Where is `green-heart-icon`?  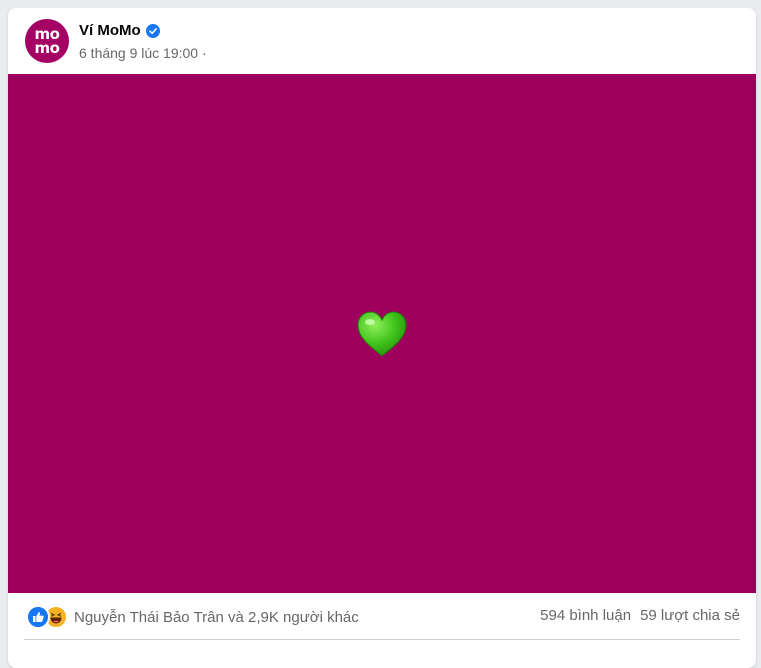 green-heart-icon is located at coordinates (382, 333).